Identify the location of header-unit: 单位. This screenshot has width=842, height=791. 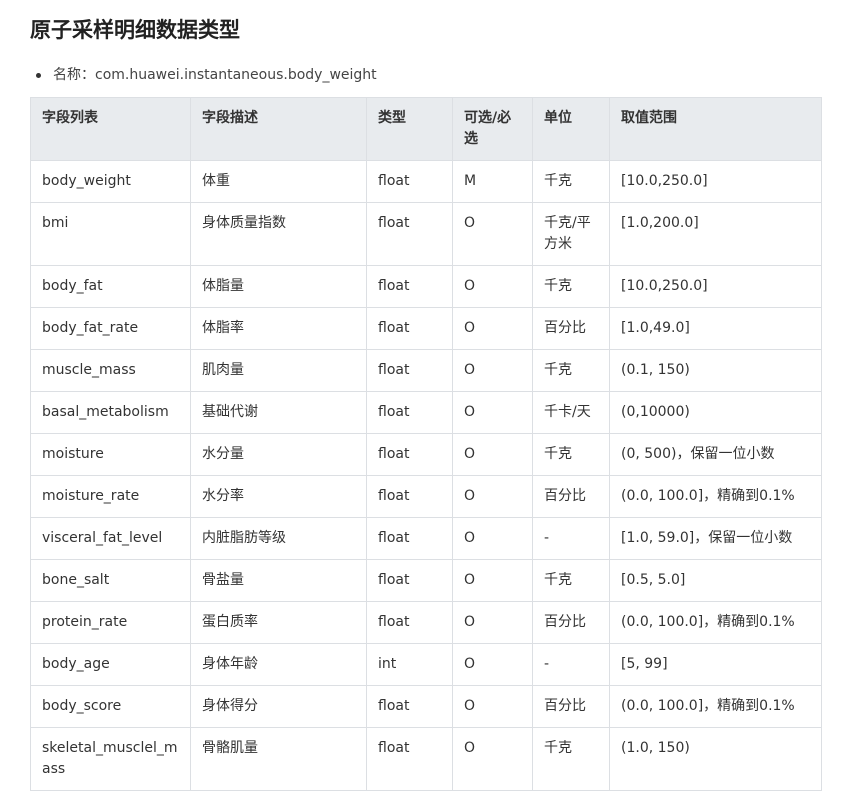
(571, 129).